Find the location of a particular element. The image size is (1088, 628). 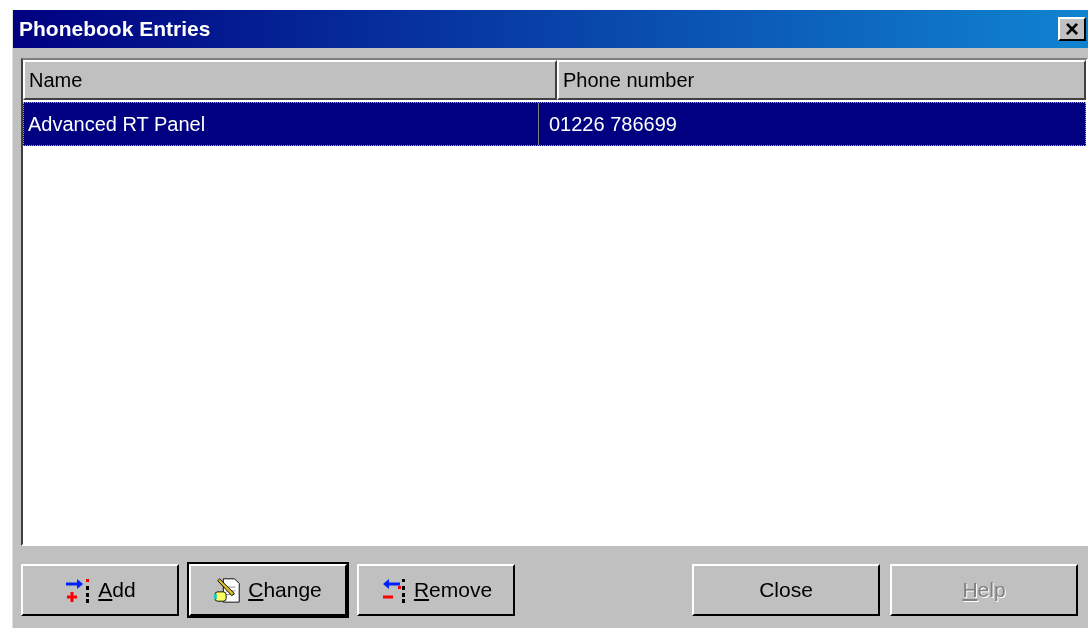

table-cell: Advanced RT Panel is located at coordinates (281, 124).